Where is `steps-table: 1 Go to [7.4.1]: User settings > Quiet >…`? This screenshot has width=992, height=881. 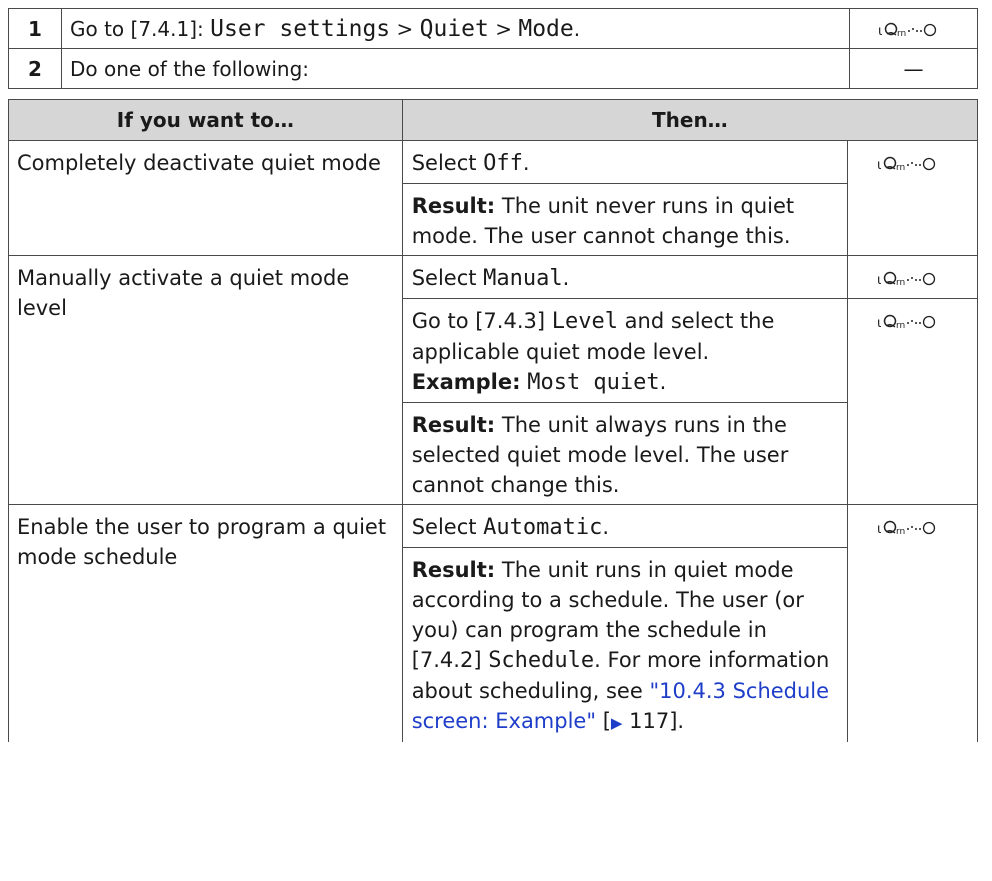 steps-table: 1 Go to [7.4.1]: User settings > Quiet >… is located at coordinates (493, 48).